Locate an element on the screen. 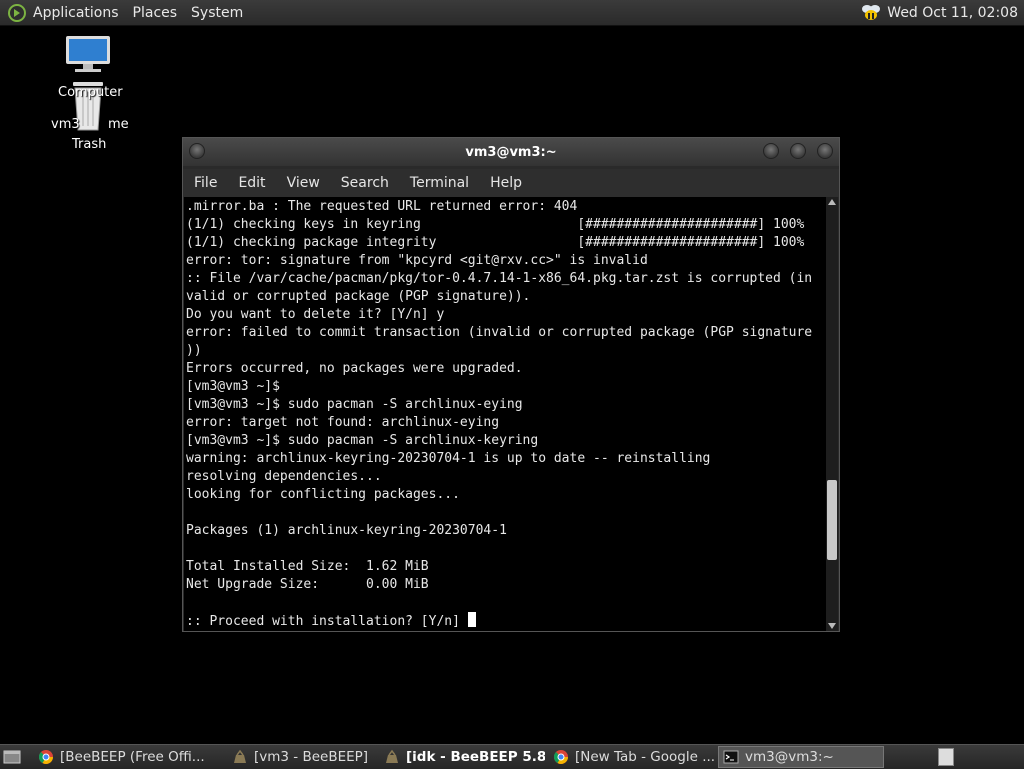 This screenshot has height=769, width=1024. close-button is located at coordinates (825, 151).